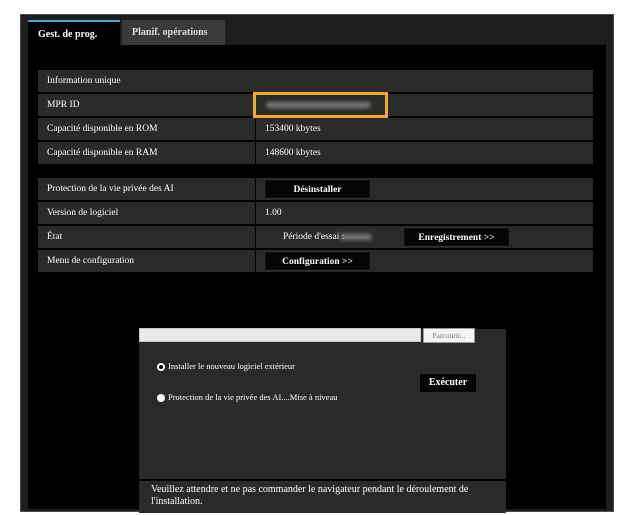  Describe the element at coordinates (74, 32) in the screenshot. I see `tab-gest-de-prog: Gest. de prog.` at that location.